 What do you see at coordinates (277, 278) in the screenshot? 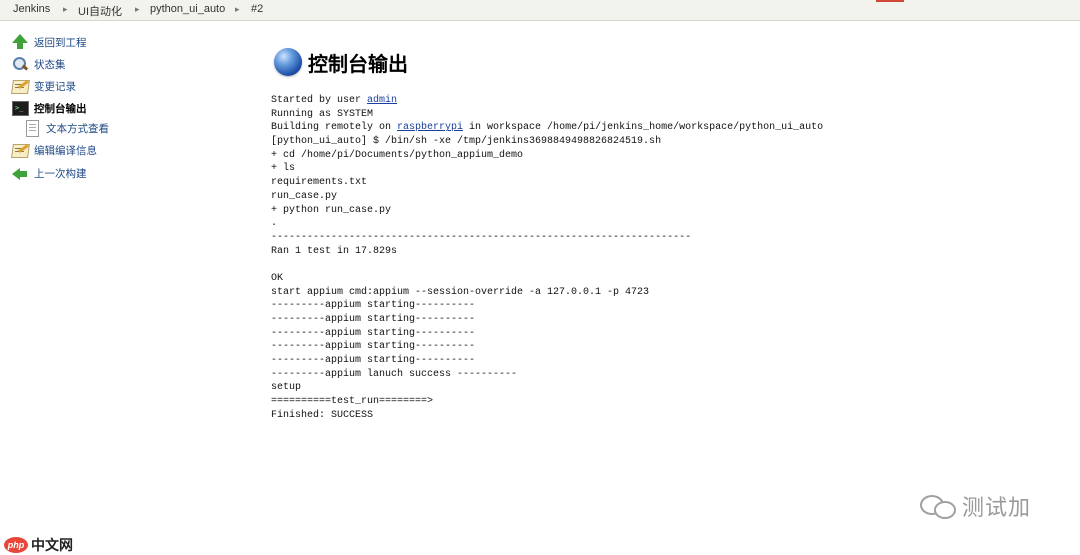
I see `console-line: OK` at bounding box center [277, 278].